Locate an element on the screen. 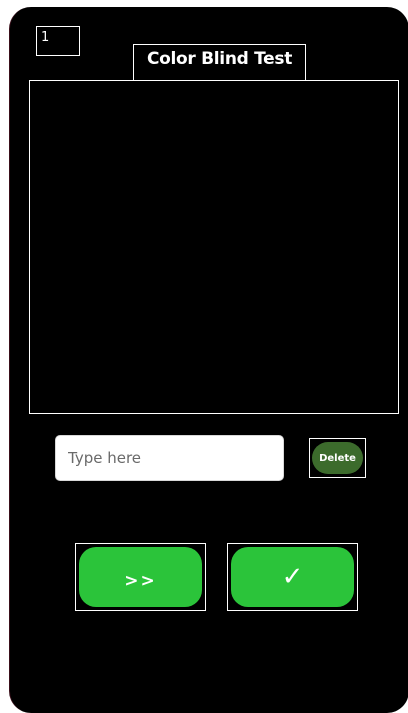 The height and width of the screenshot is (713, 408). next-button: >> is located at coordinates (140, 577).